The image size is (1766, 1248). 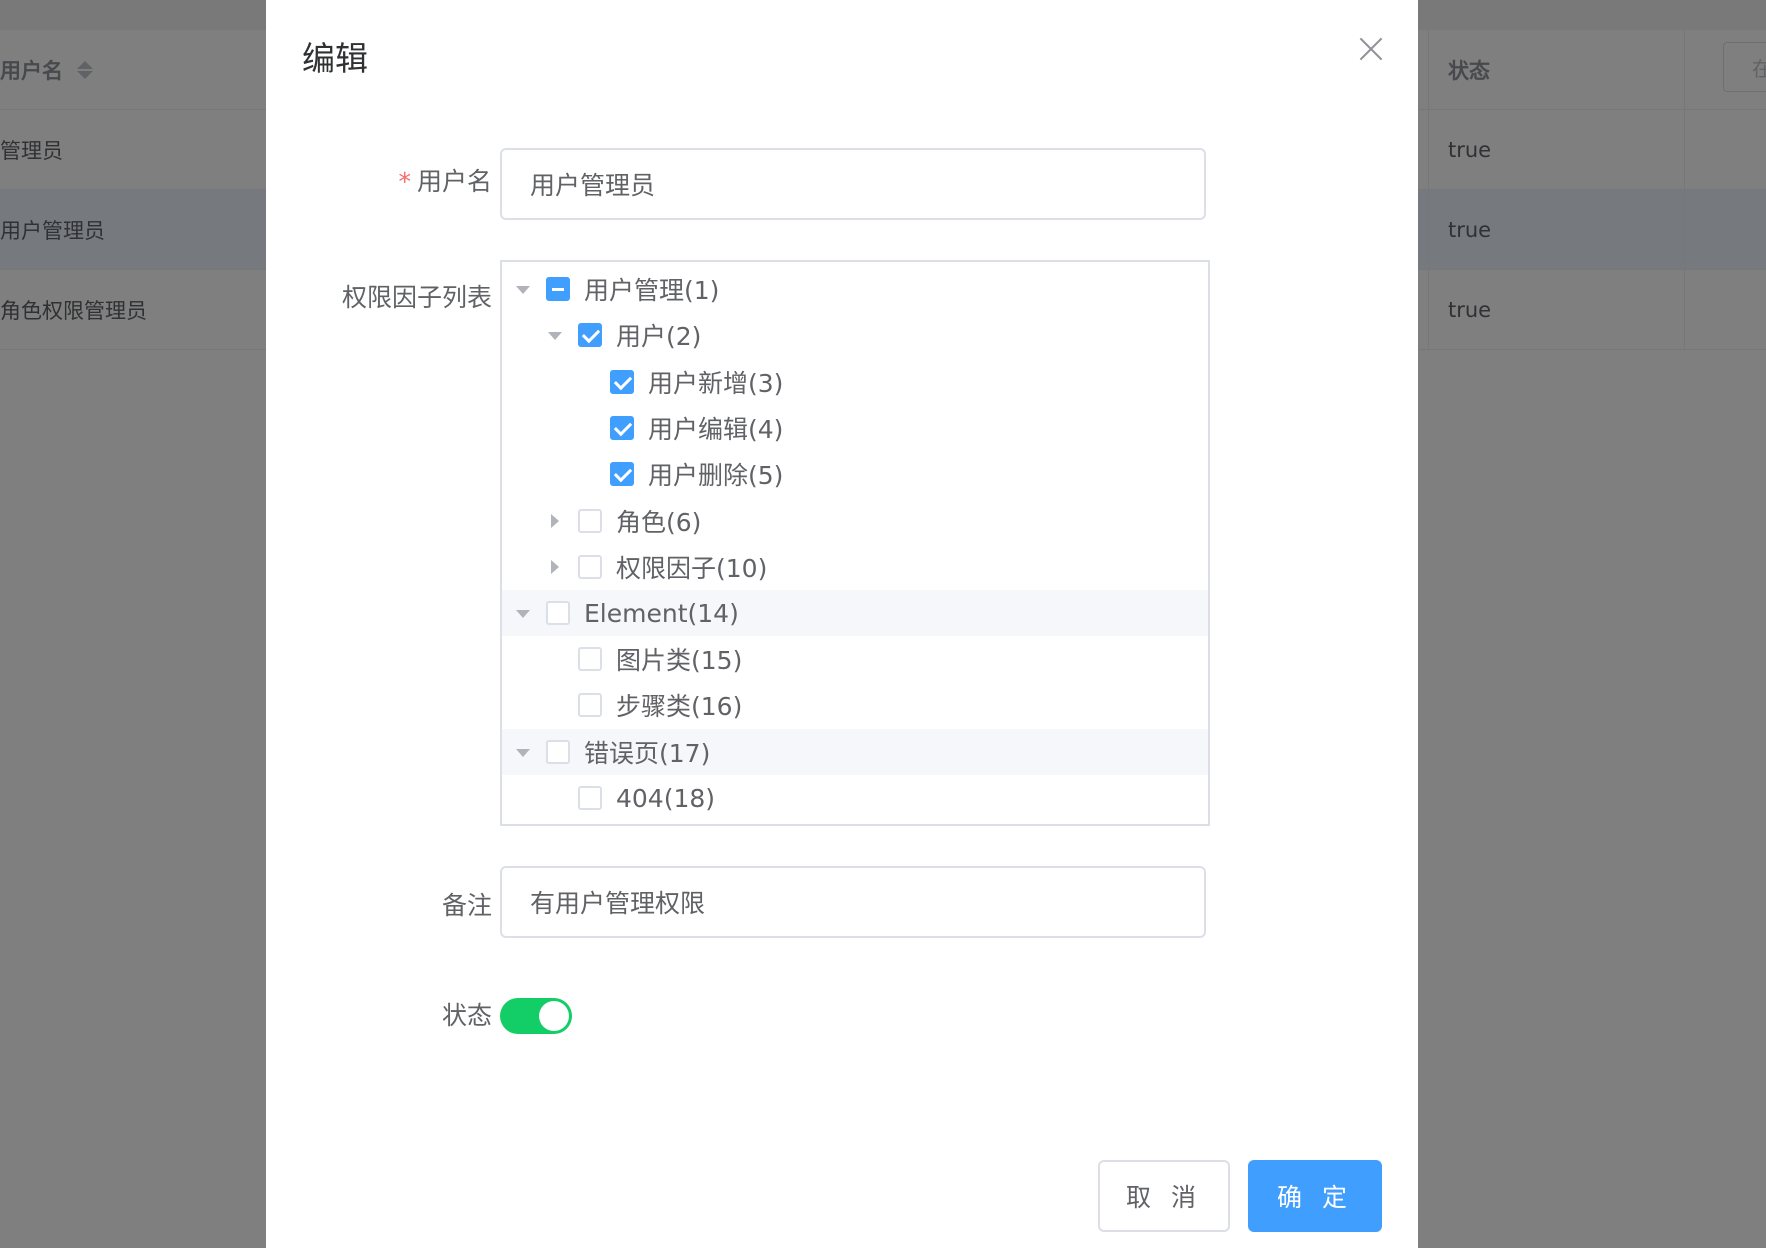 What do you see at coordinates (855, 382) in the screenshot?
I see `tree-node-user-add: 用户新增(3)` at bounding box center [855, 382].